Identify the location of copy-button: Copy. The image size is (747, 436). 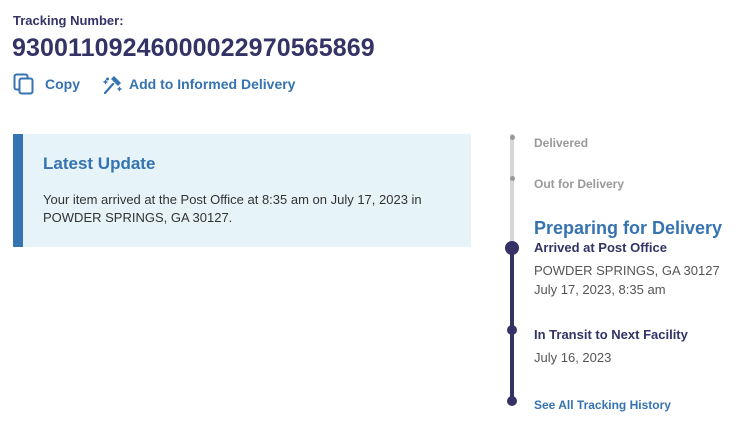
(46, 84).